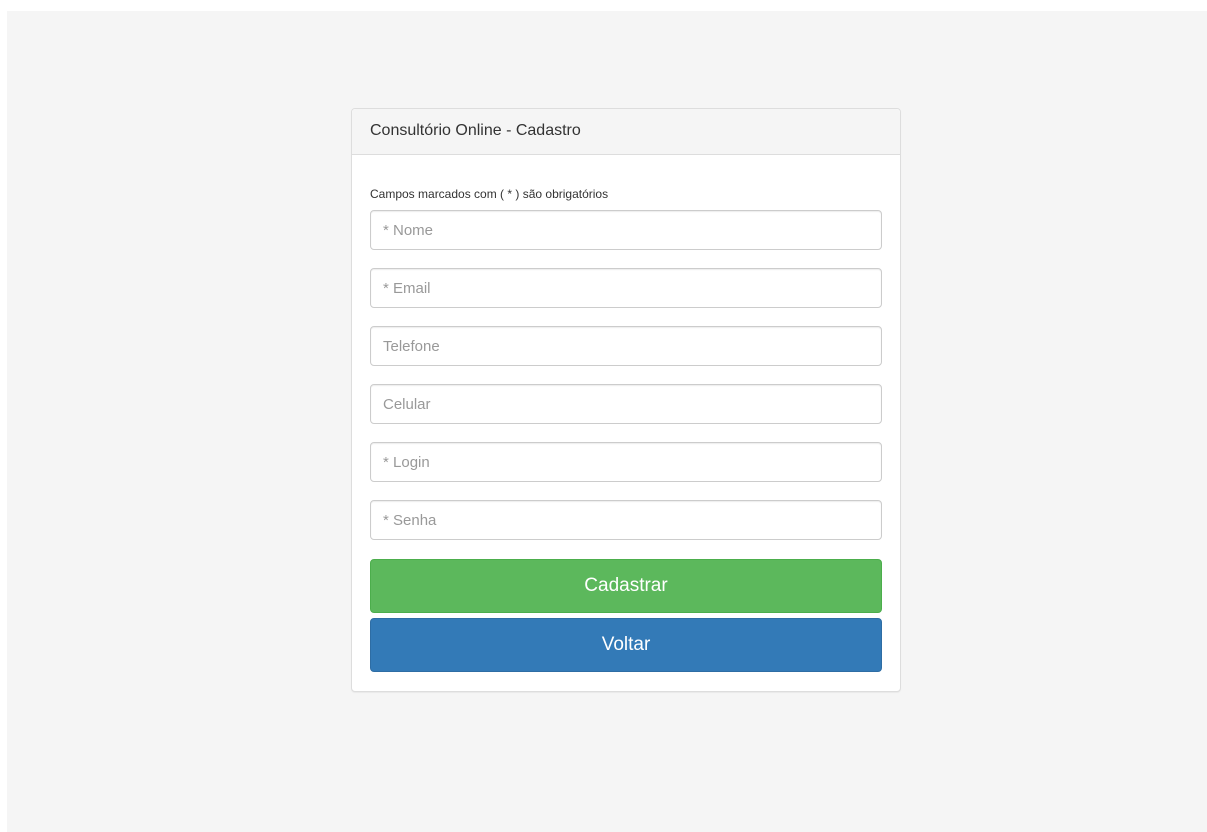 This screenshot has width=1207, height=832. What do you see at coordinates (626, 132) in the screenshot?
I see `panel-title: Consultório Online - Cadastro` at bounding box center [626, 132].